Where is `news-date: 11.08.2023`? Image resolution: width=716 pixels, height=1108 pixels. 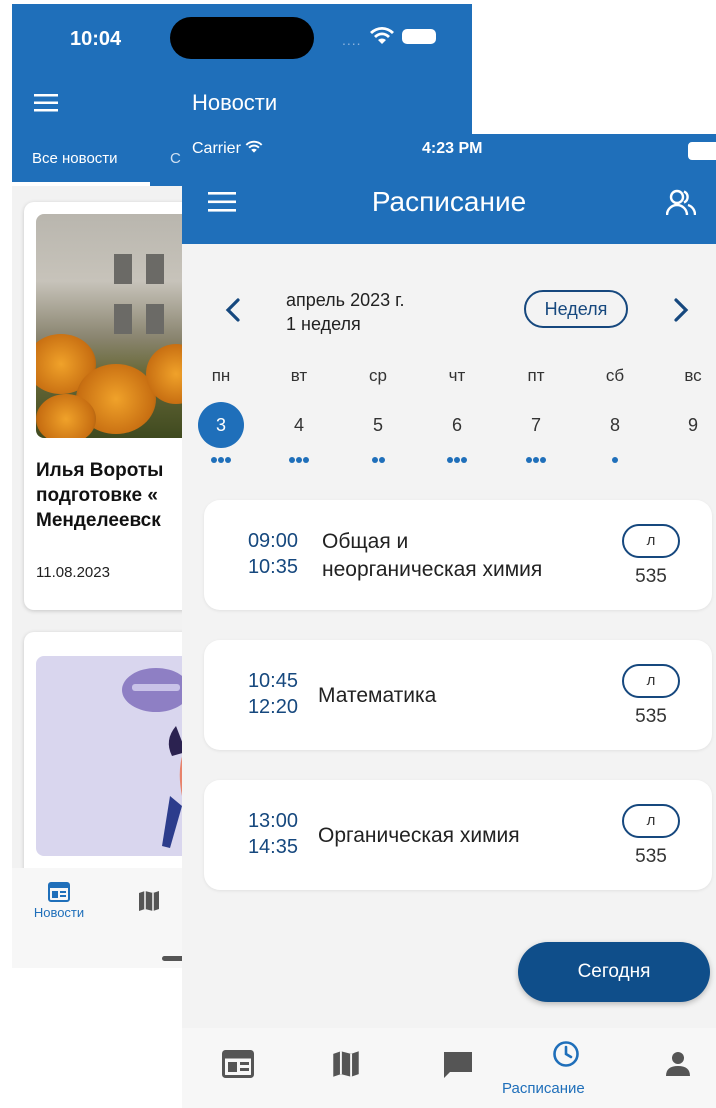 news-date: 11.08.2023 is located at coordinates (73, 572).